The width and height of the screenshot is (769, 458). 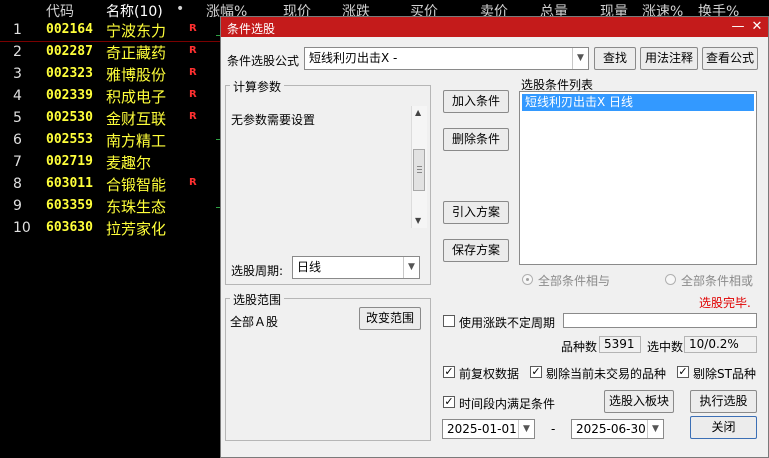 I want to click on close-button: 关闭, so click(x=723, y=427).